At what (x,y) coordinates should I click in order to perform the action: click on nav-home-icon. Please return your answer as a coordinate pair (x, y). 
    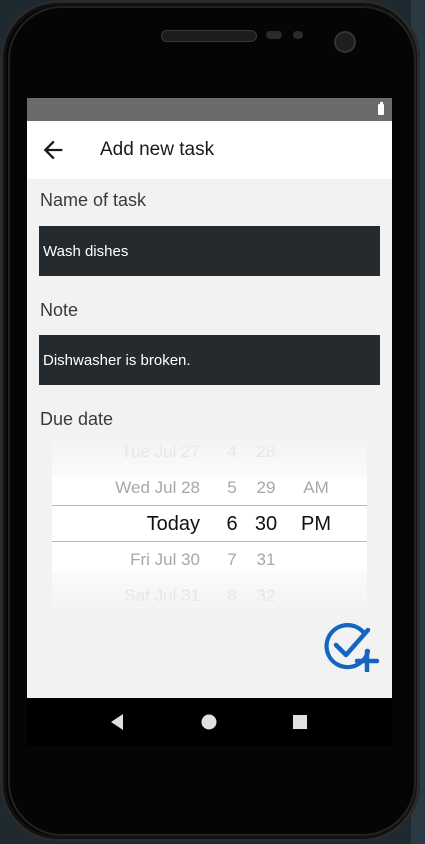
    Looking at the image, I should click on (209, 722).